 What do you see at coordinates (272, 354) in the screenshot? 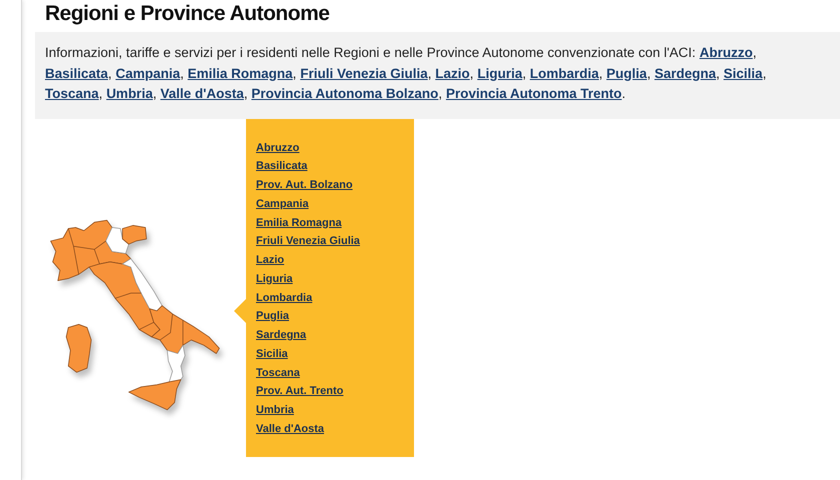
I see `region-menu-link: Sicilia` at bounding box center [272, 354].